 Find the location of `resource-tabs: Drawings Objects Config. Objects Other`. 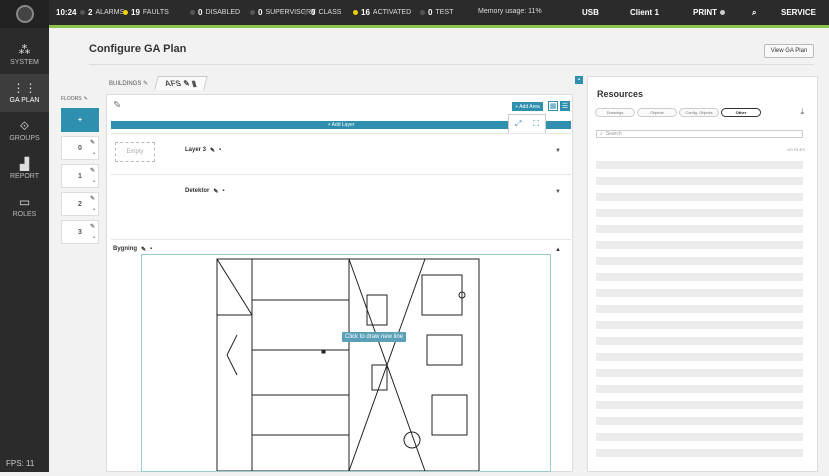

resource-tabs: Drawings Objects Config. Objects Other is located at coordinates (678, 112).